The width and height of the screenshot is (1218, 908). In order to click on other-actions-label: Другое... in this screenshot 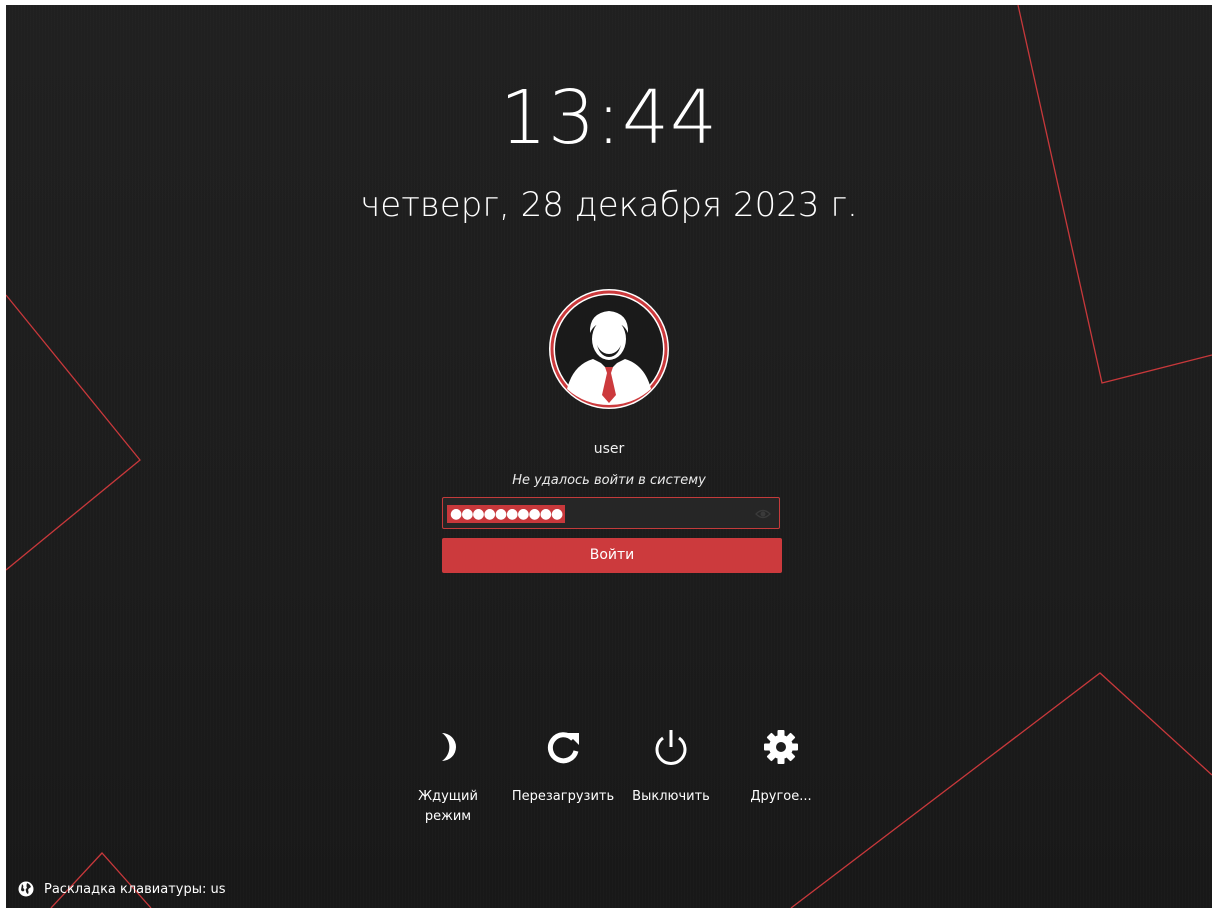, I will do `click(781, 796)`.